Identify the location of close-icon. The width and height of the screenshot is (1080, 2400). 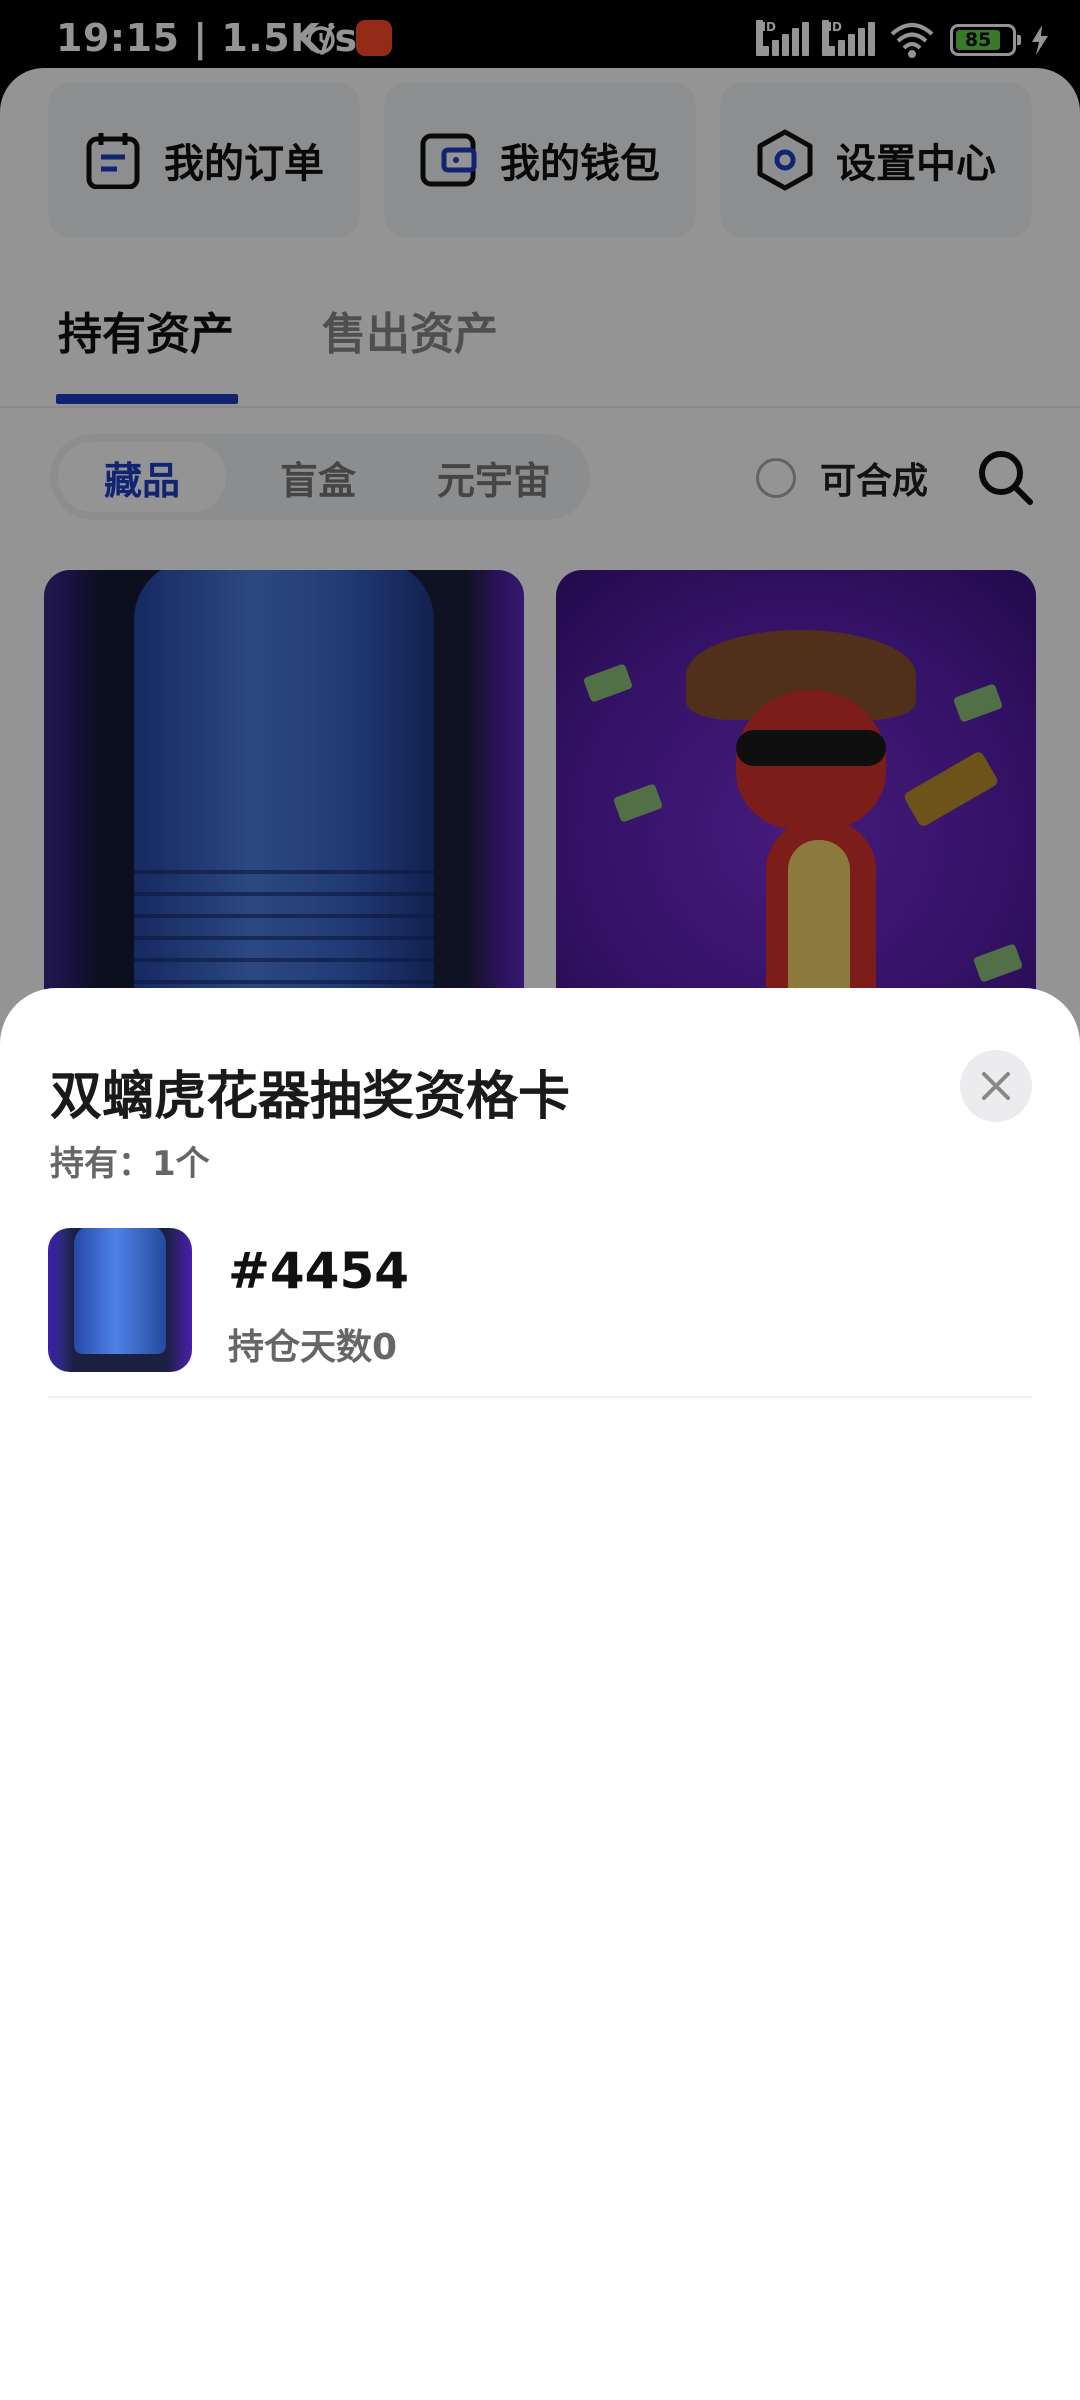
(996, 1086).